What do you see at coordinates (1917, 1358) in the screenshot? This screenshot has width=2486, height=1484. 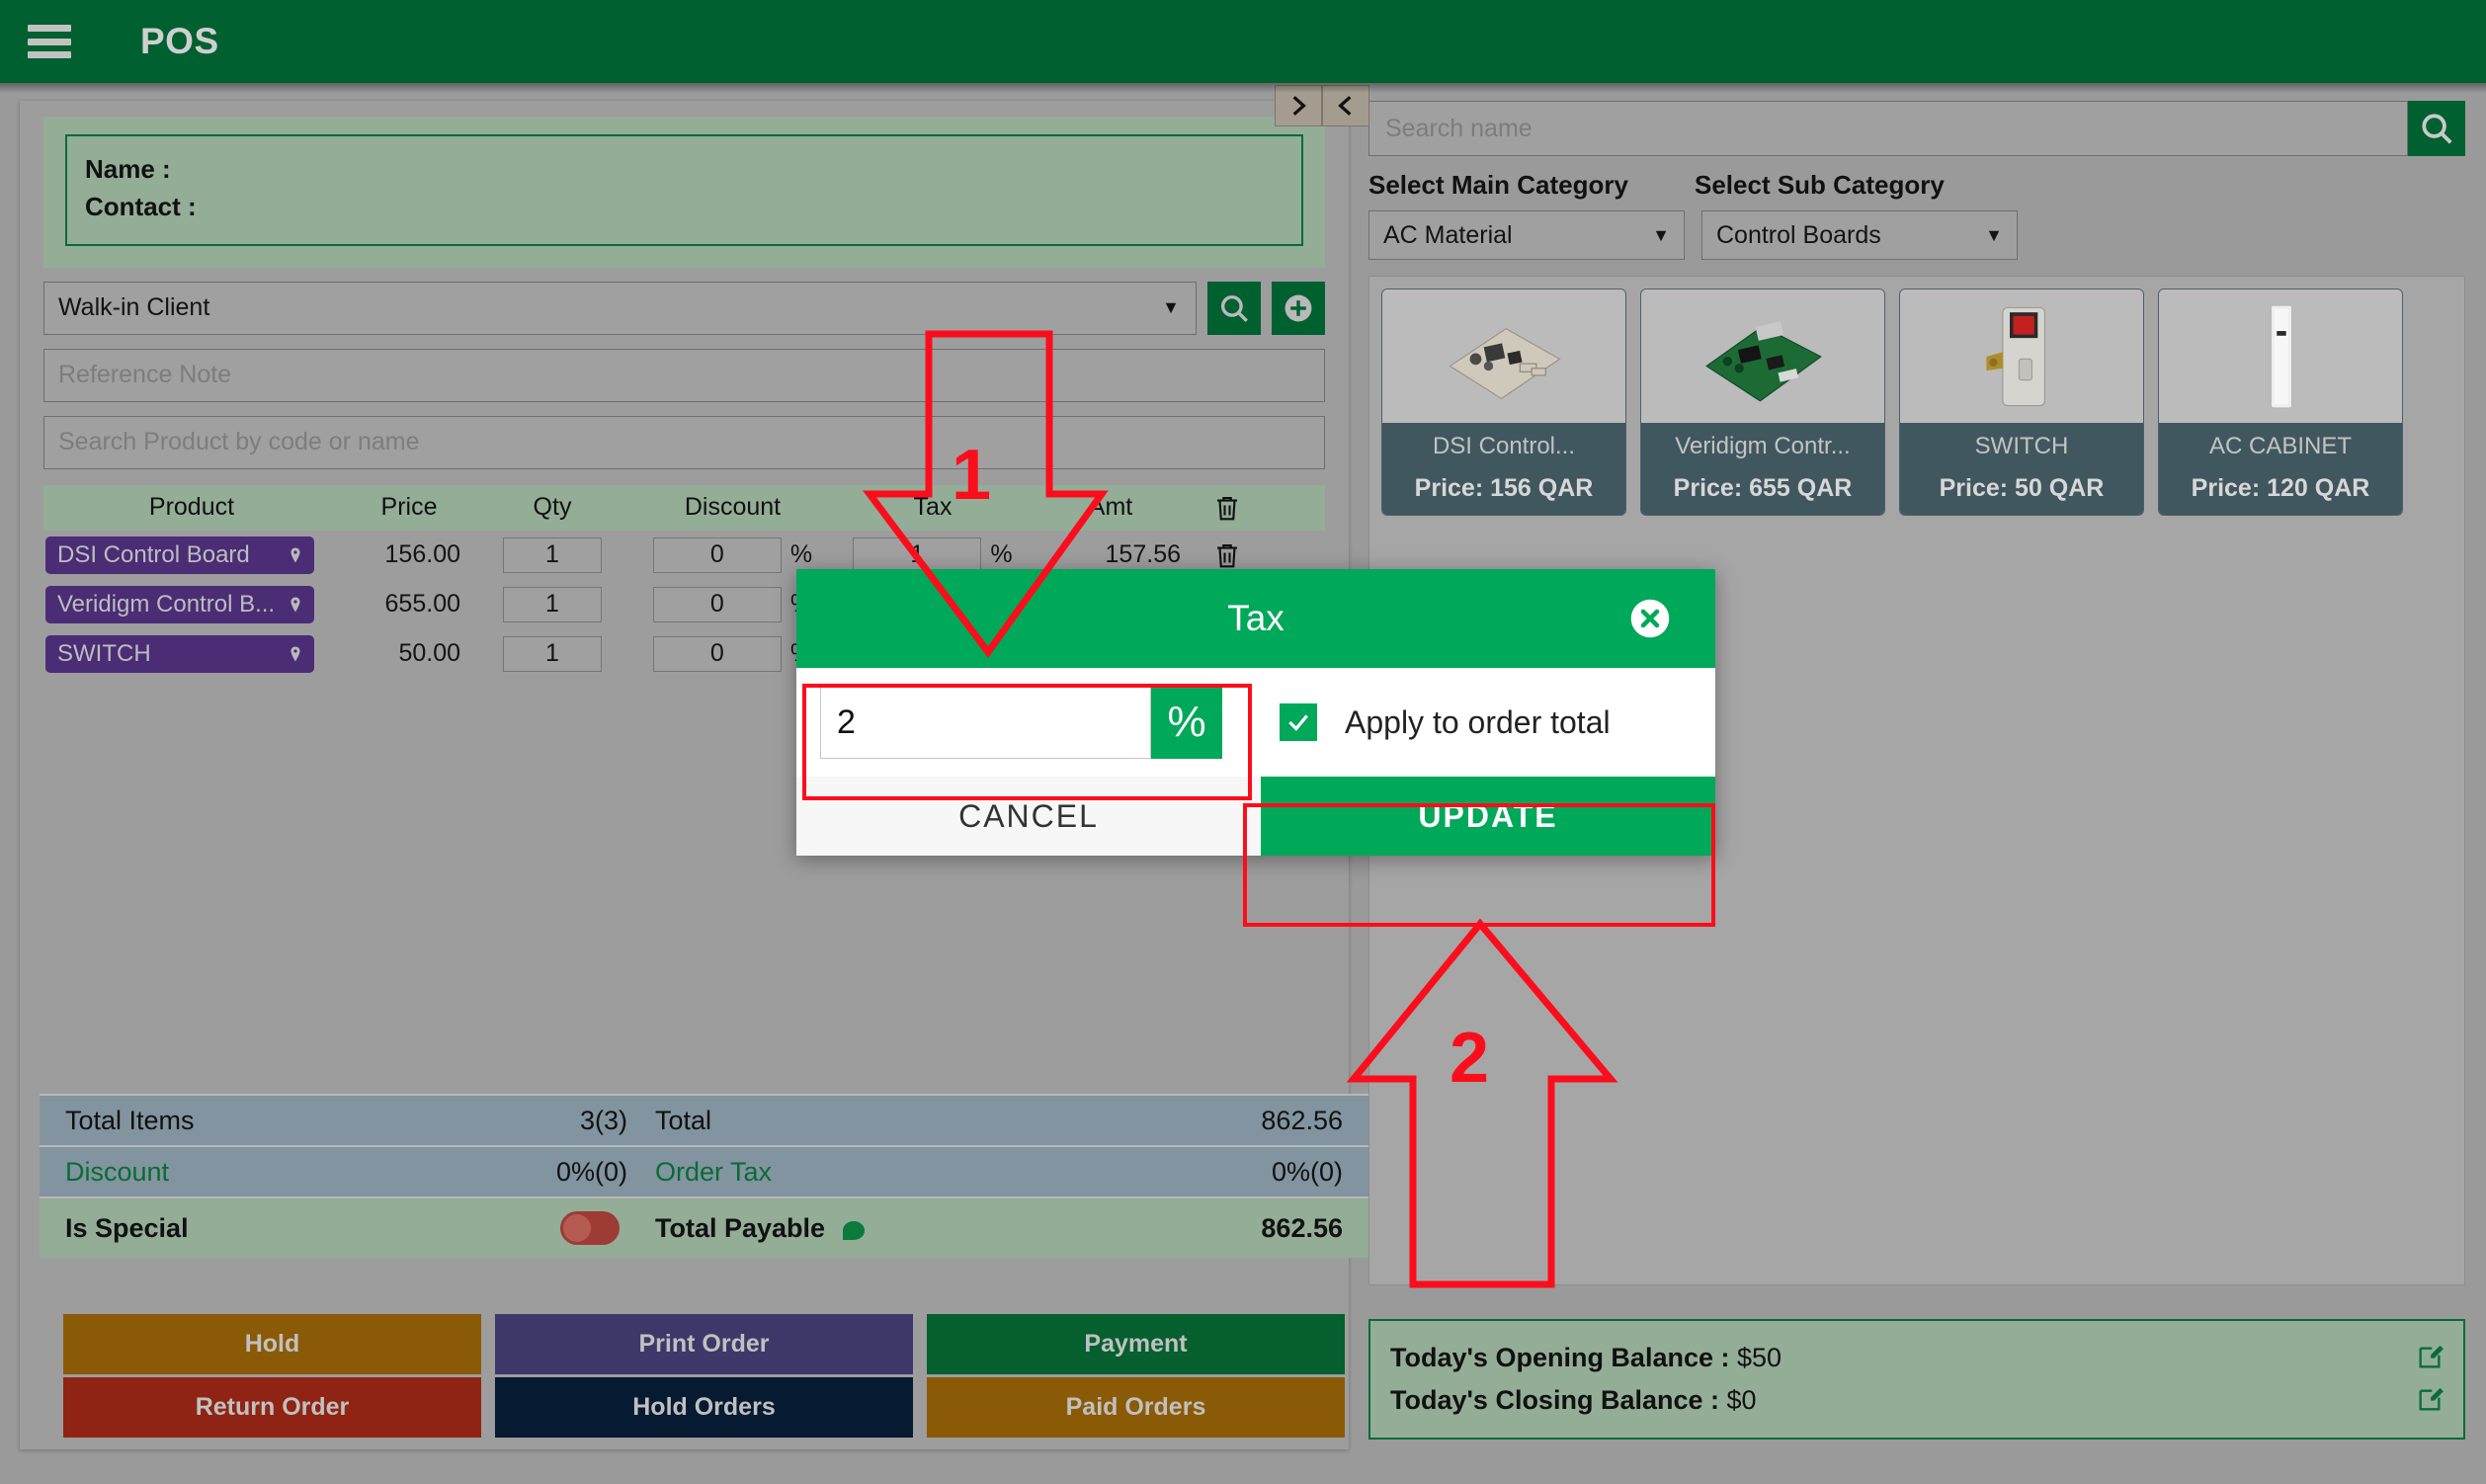 I see `opening-balance-row: Today's Opening Balance : $50` at bounding box center [1917, 1358].